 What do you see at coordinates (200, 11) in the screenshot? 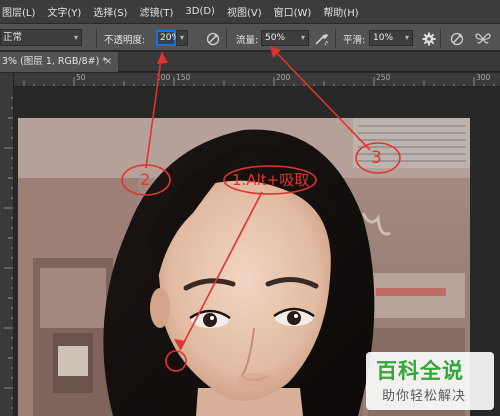
I see `menu-3d: 3D(D)` at bounding box center [200, 11].